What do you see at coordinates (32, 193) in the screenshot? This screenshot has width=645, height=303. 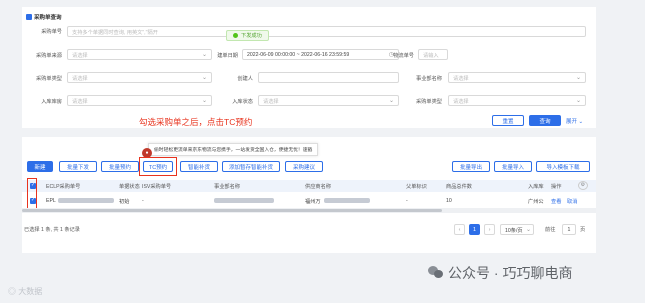 I see `checkbox-highlight-box` at bounding box center [32, 193].